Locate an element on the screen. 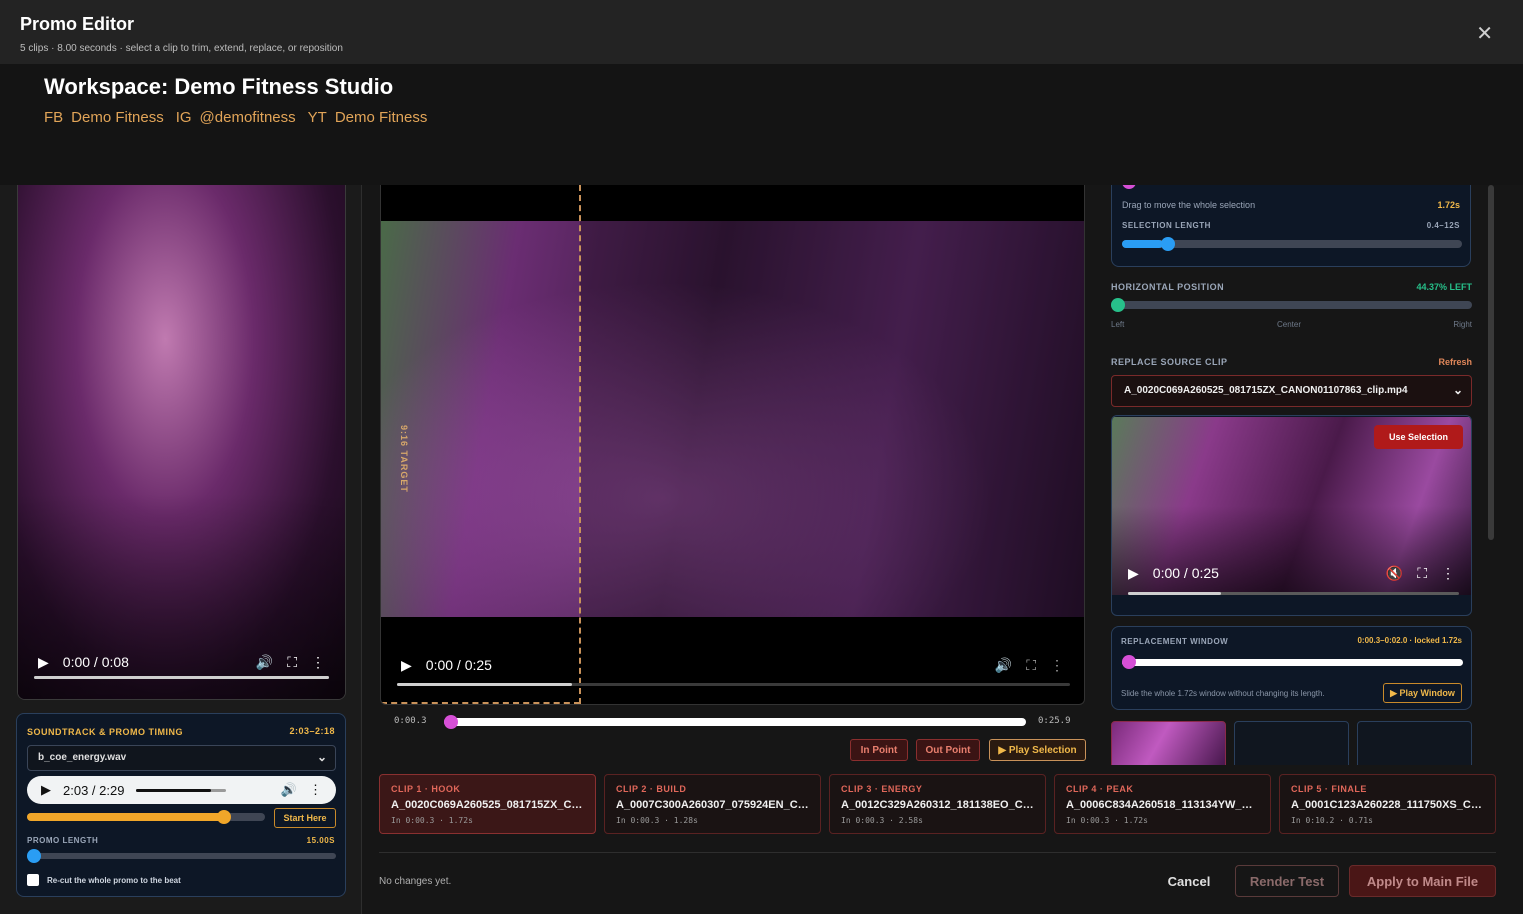  replacement-window-value: 0:00.3–0:02.0 · locked 1.72s is located at coordinates (1409, 640).